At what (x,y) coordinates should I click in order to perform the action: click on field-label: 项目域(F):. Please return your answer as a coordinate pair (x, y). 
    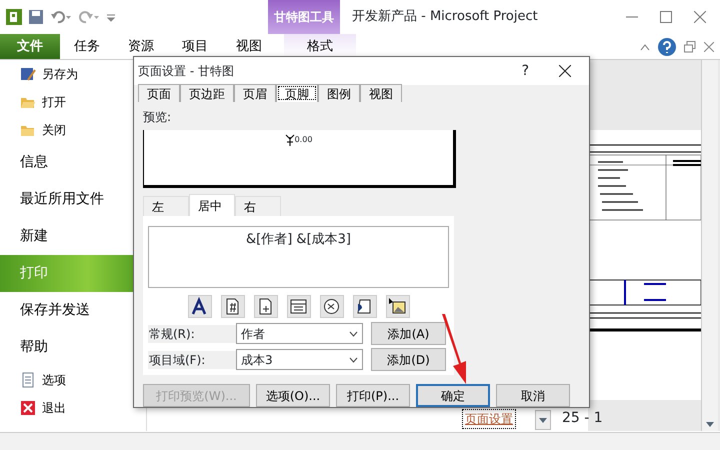
    Looking at the image, I should click on (192, 359).